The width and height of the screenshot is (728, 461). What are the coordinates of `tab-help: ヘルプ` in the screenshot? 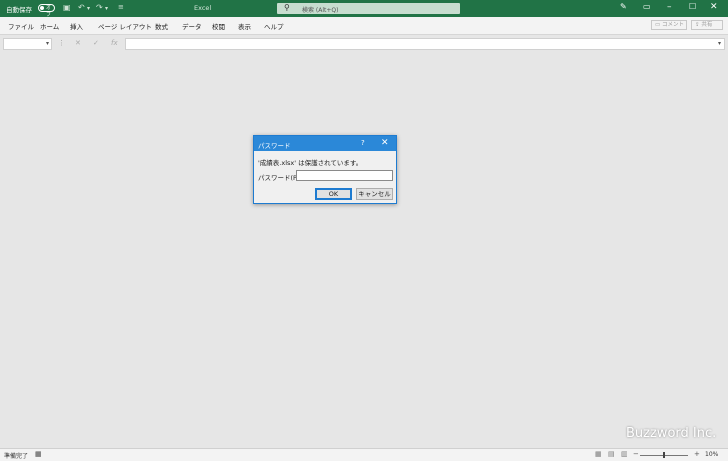 It's located at (274, 26).